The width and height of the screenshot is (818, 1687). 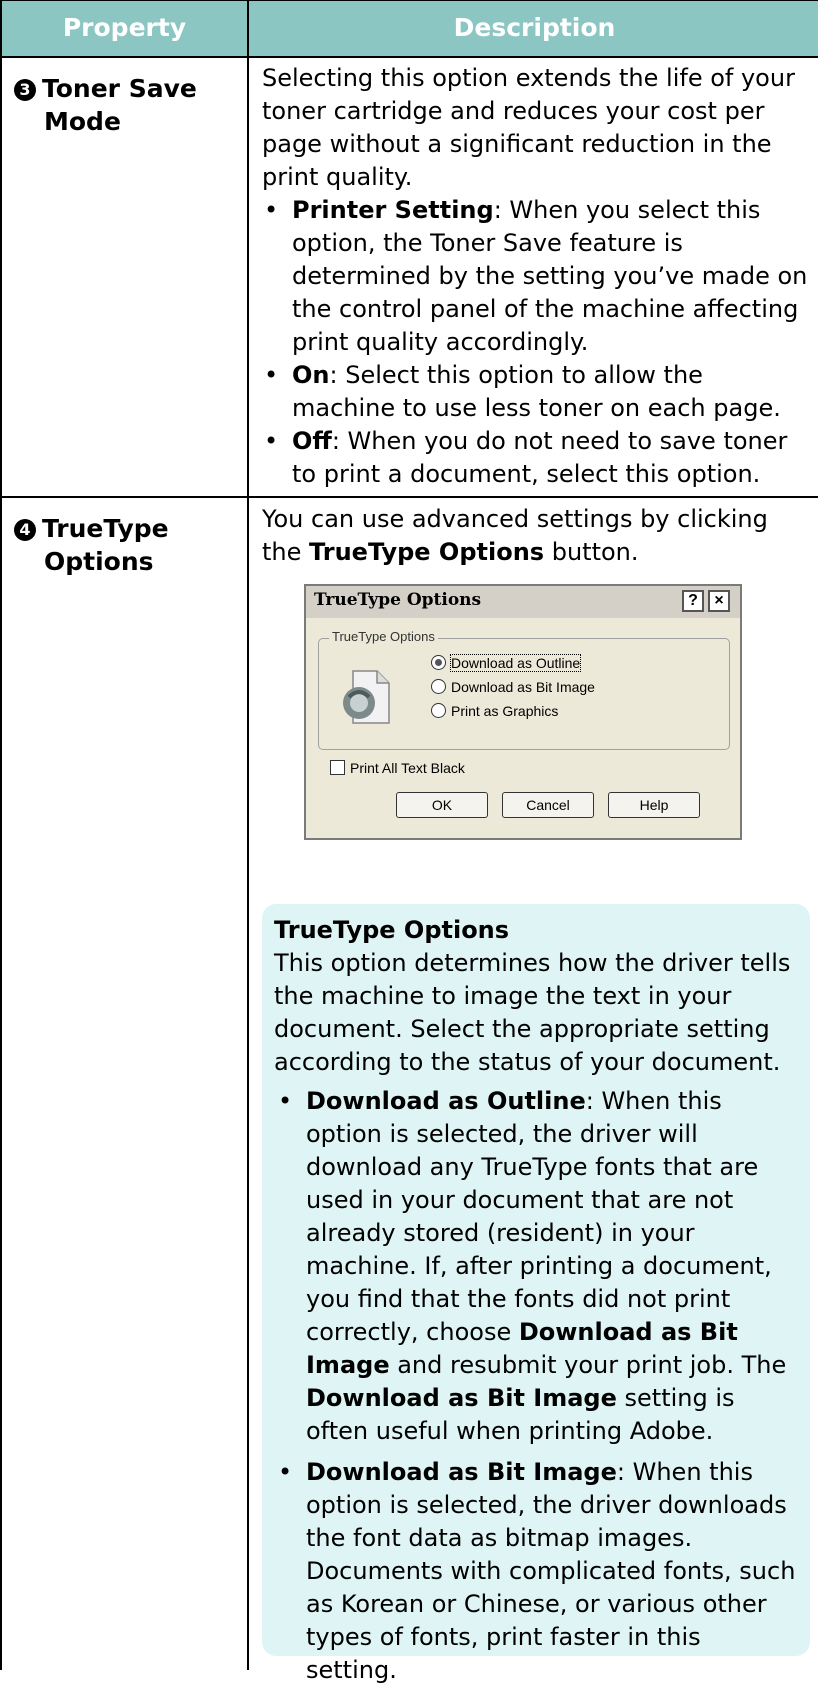 I want to click on help-icon: ?, so click(x=693, y=601).